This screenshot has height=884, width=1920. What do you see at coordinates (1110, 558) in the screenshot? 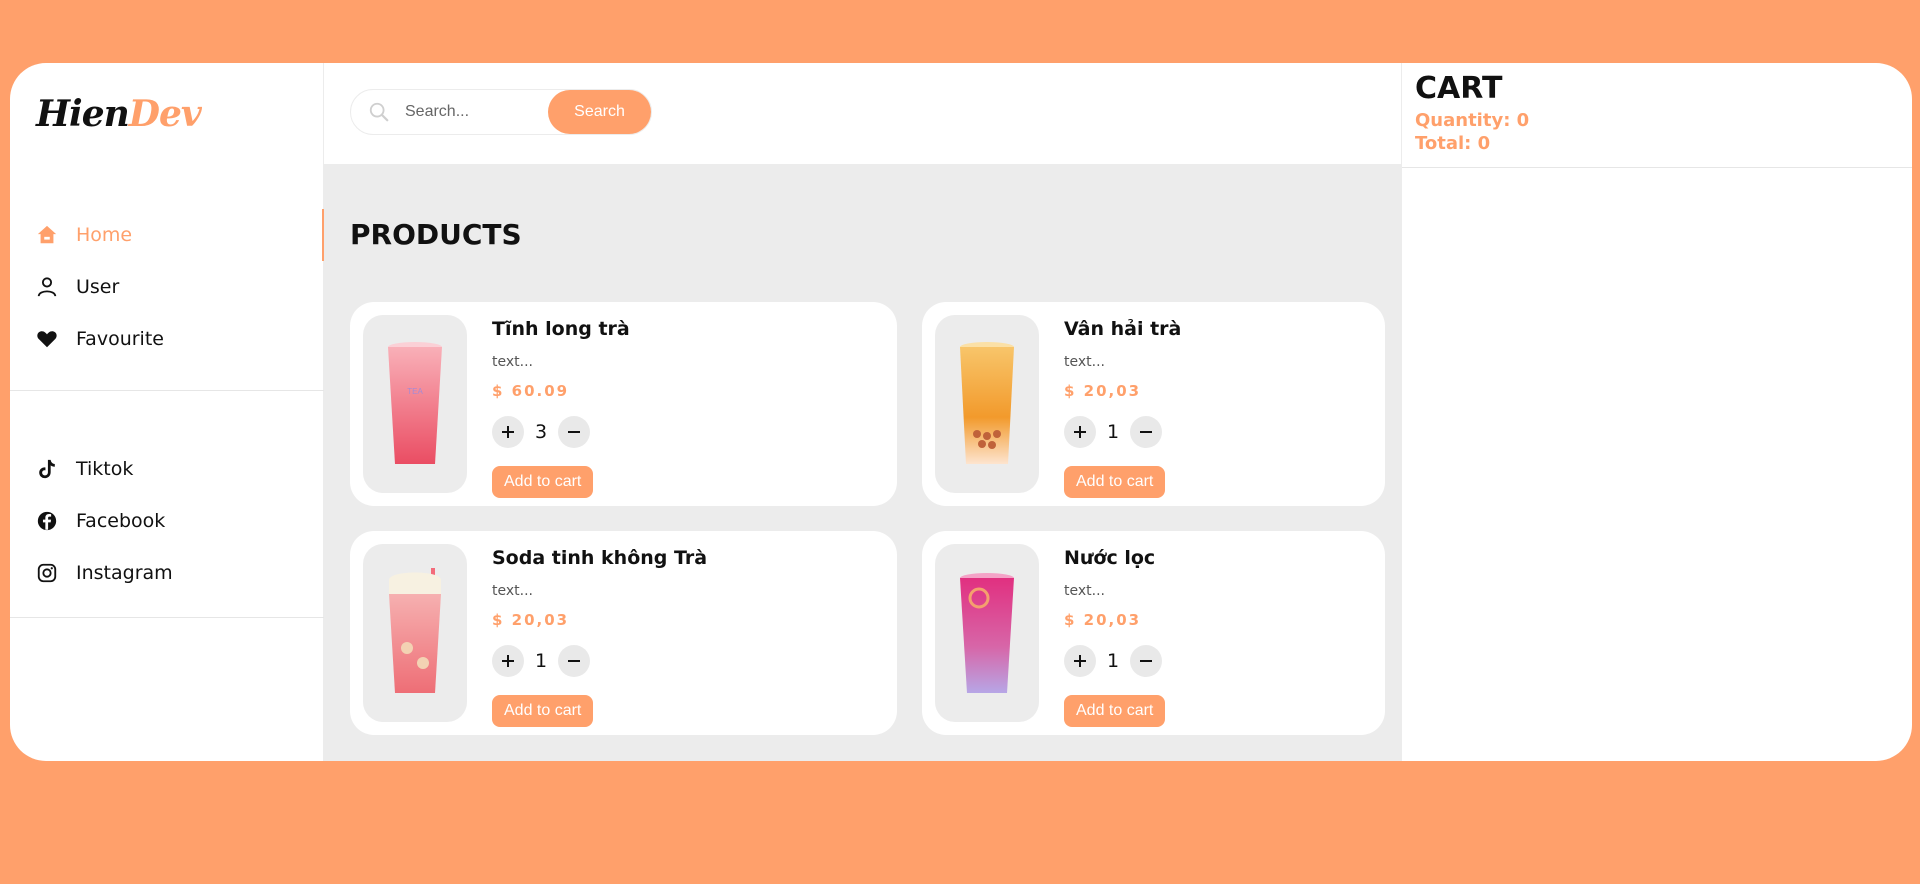
I see `product-name: Nước lọc` at bounding box center [1110, 558].